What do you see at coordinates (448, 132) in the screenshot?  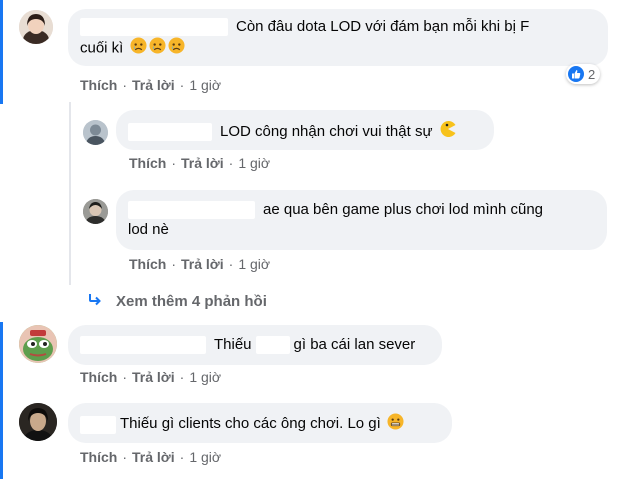 I see `pacman-icon` at bounding box center [448, 132].